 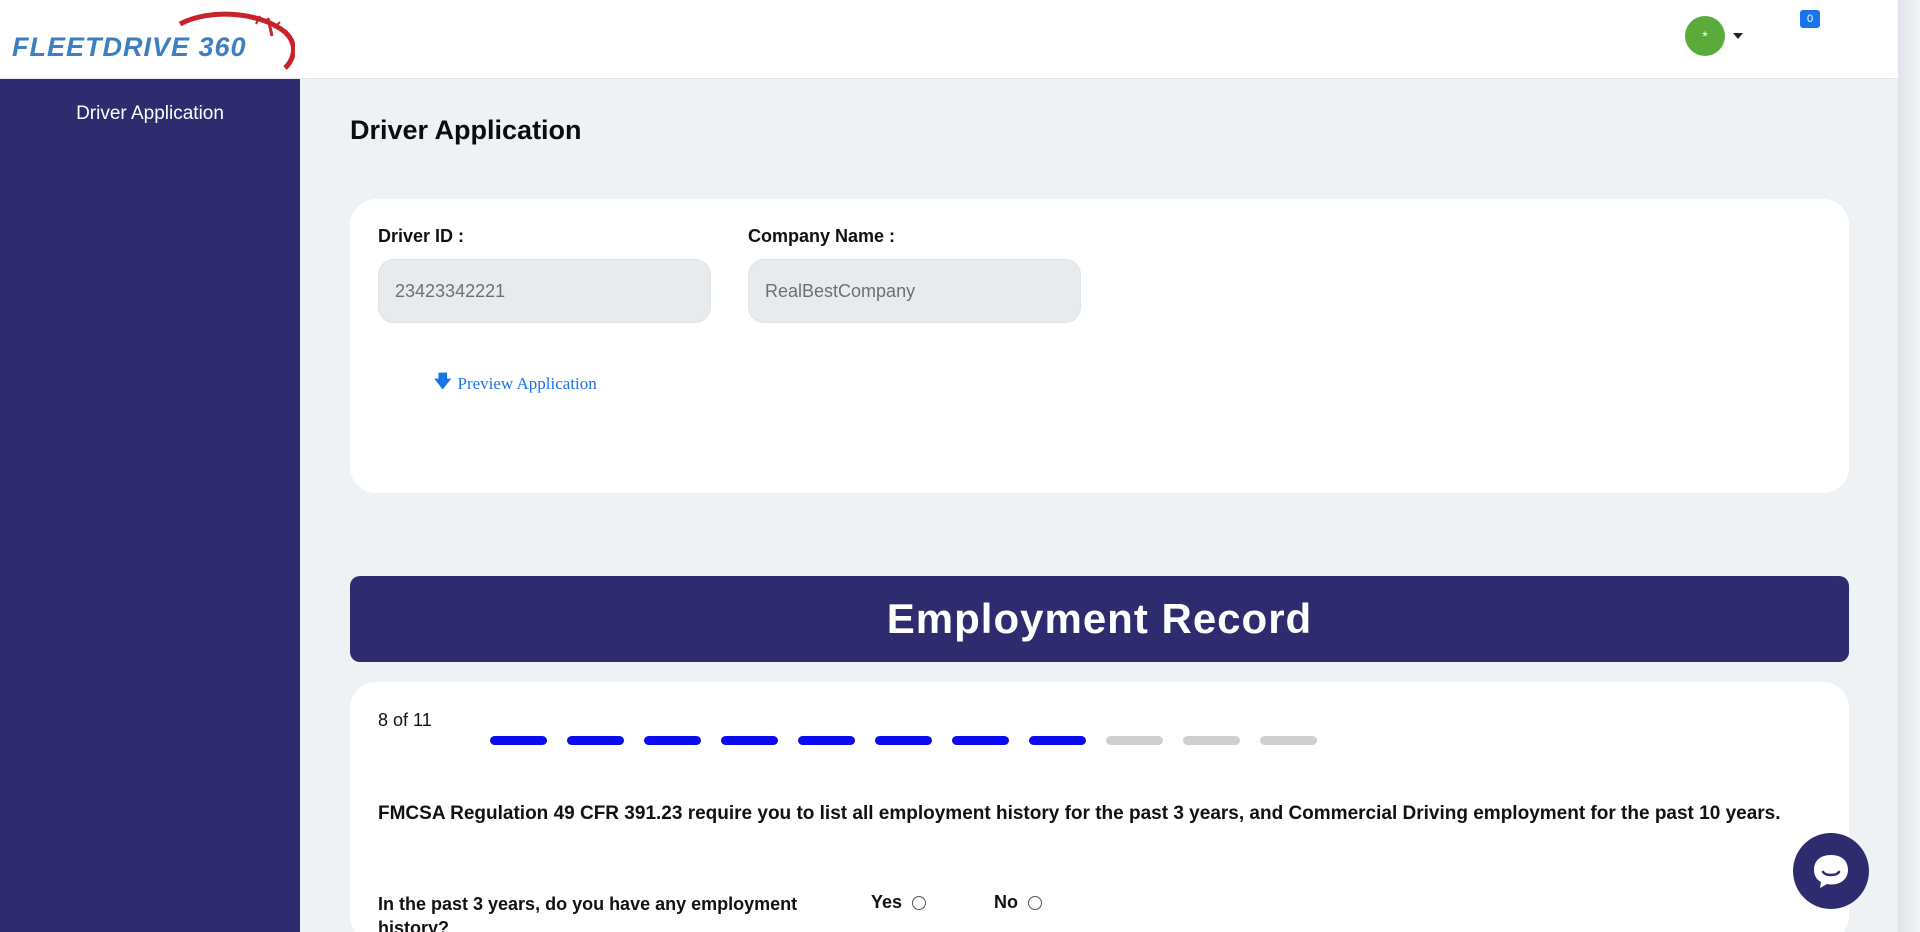 I want to click on step-counter: 8 of 11, so click(x=405, y=720).